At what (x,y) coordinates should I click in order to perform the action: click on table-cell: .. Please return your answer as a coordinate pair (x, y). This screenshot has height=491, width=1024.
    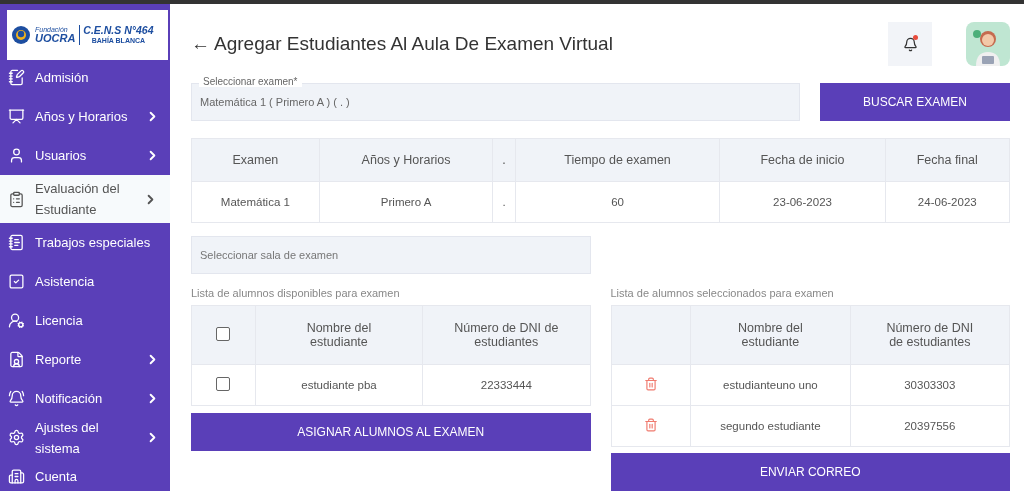
    Looking at the image, I should click on (504, 202).